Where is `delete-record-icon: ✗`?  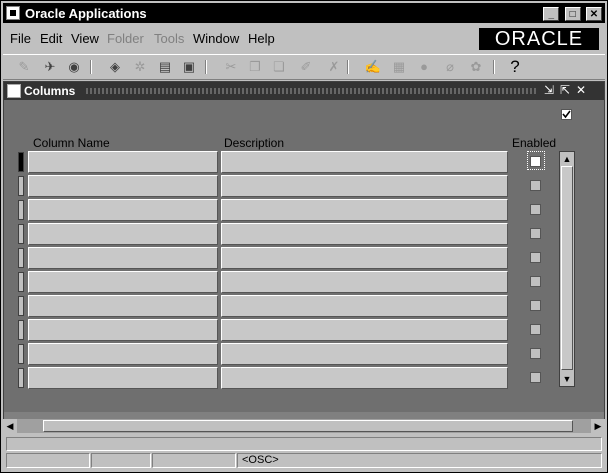
delete-record-icon: ✗ is located at coordinates (334, 67).